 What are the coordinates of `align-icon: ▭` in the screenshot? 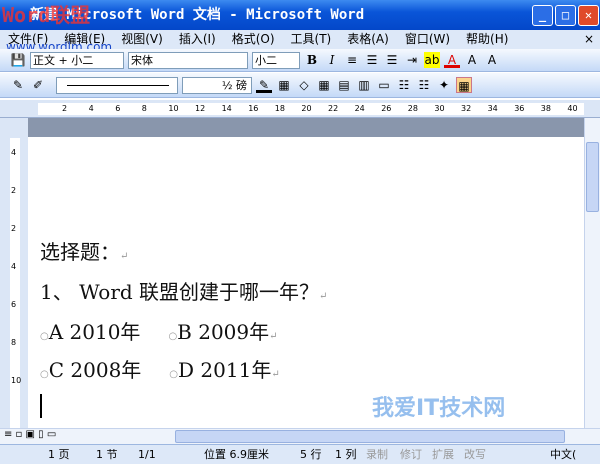 It's located at (384, 85).